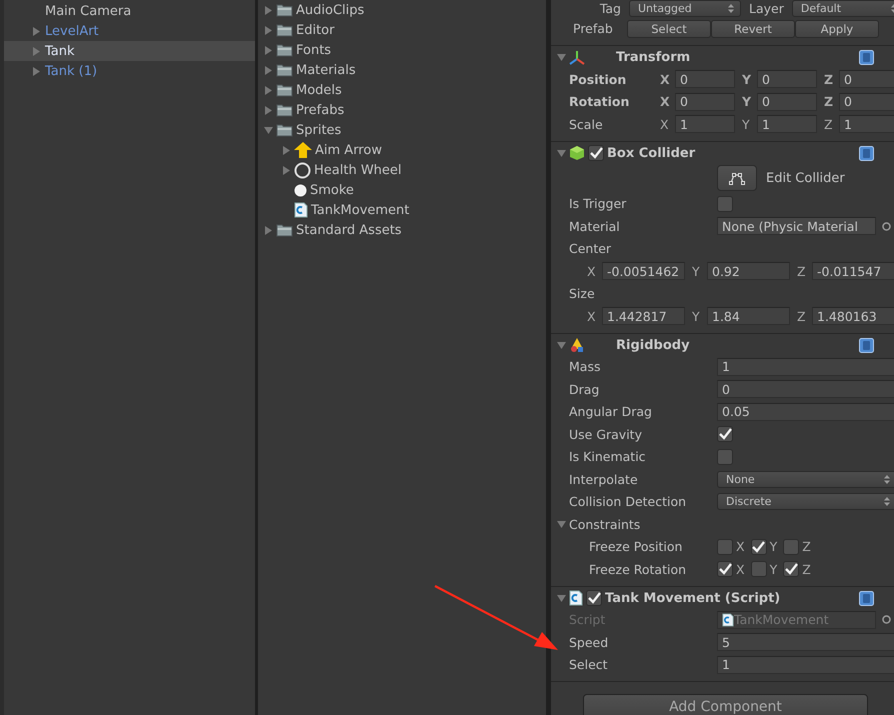 This screenshot has height=715, width=894. Describe the element at coordinates (360, 210) in the screenshot. I see `asset-name: TankMovement` at that location.